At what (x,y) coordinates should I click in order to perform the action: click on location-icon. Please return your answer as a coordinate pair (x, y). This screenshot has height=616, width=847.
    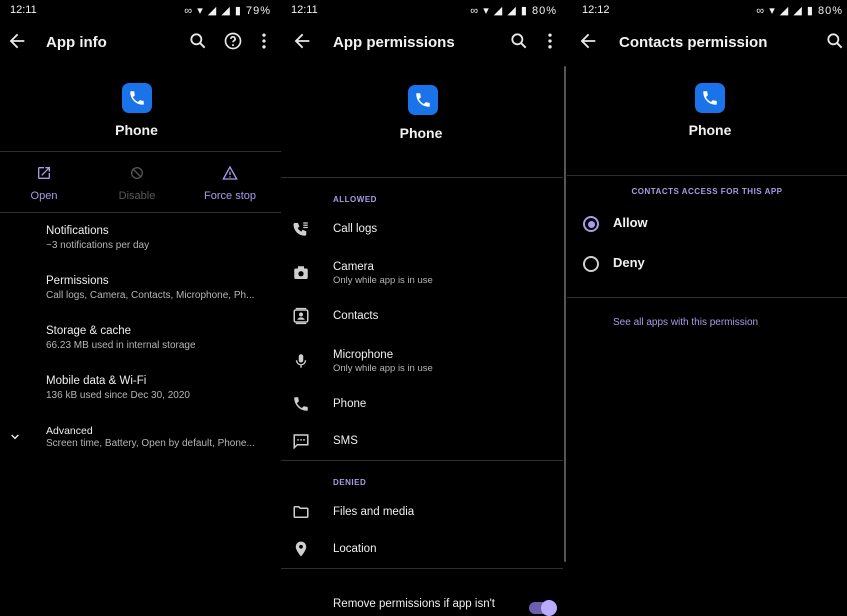
    Looking at the image, I should click on (301, 549).